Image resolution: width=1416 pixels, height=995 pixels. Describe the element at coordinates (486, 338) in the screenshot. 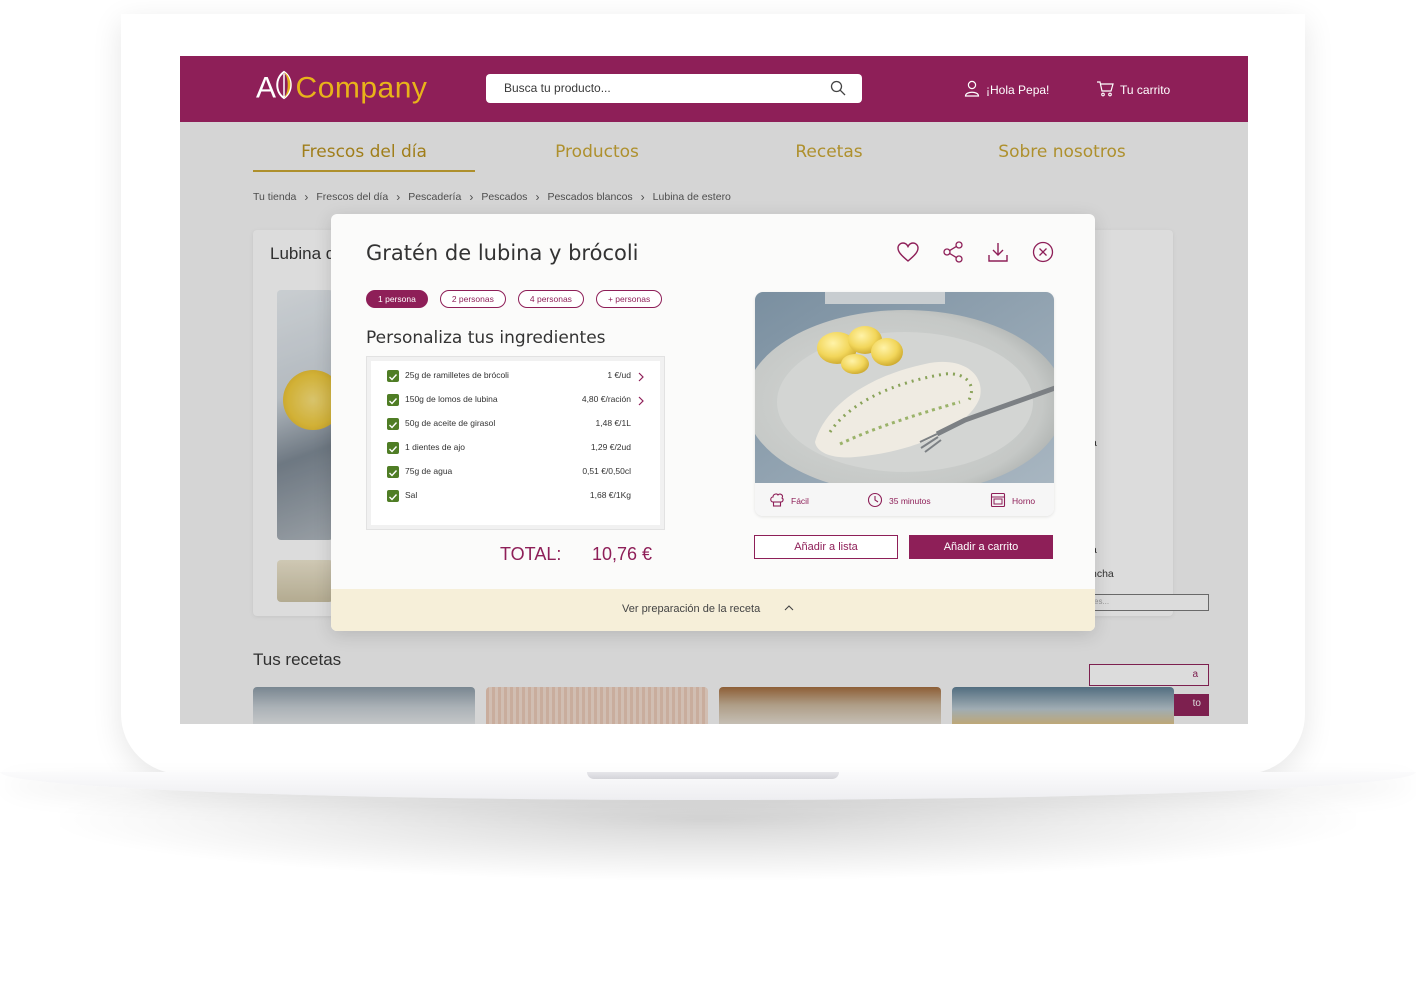

I see `ingredients-title: Personaliza tus ingredientes` at that location.